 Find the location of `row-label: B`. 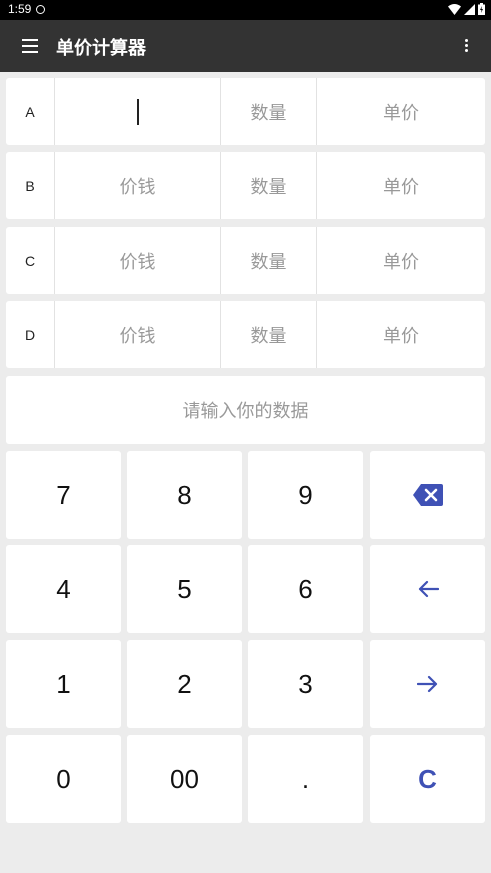

row-label: B is located at coordinates (30, 185).